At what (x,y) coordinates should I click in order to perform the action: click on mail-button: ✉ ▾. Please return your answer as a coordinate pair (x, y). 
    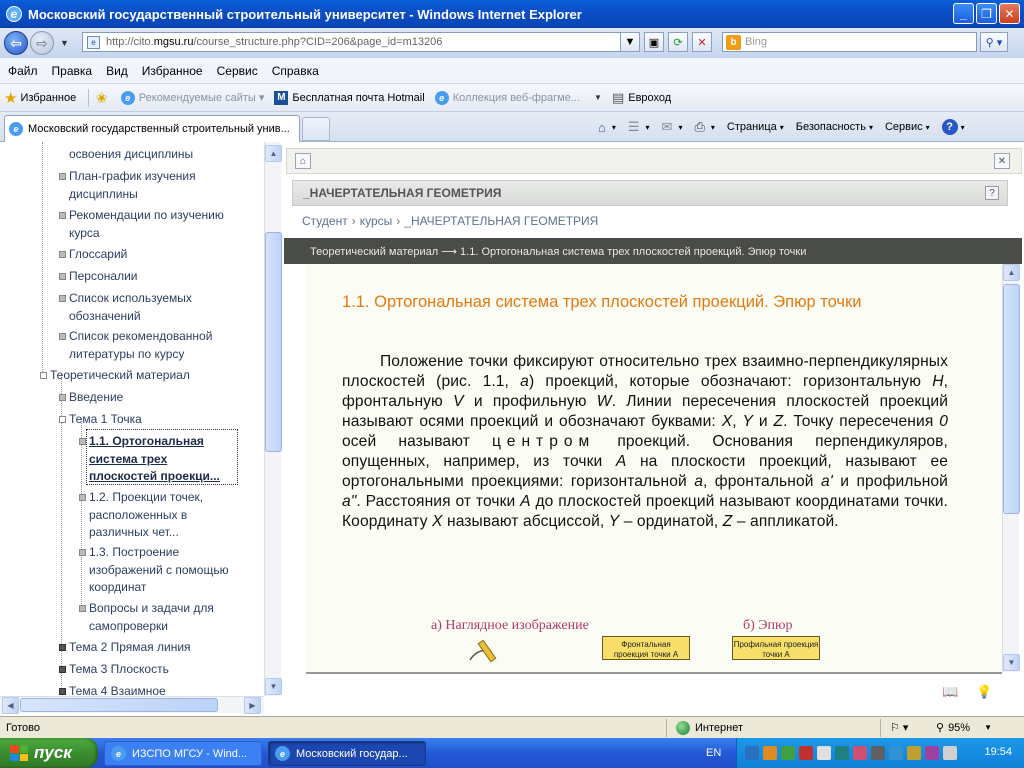
    Looking at the image, I should click on (672, 127).